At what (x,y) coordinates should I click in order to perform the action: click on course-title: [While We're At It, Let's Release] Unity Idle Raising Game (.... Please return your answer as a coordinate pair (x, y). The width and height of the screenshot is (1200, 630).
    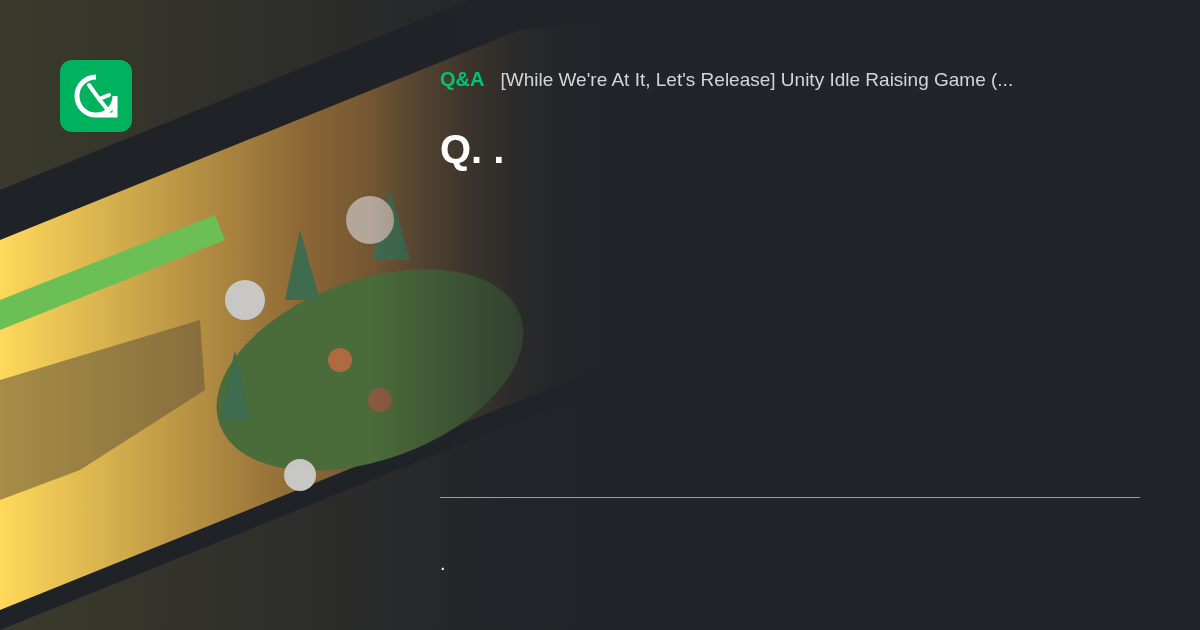
    Looking at the image, I should click on (757, 80).